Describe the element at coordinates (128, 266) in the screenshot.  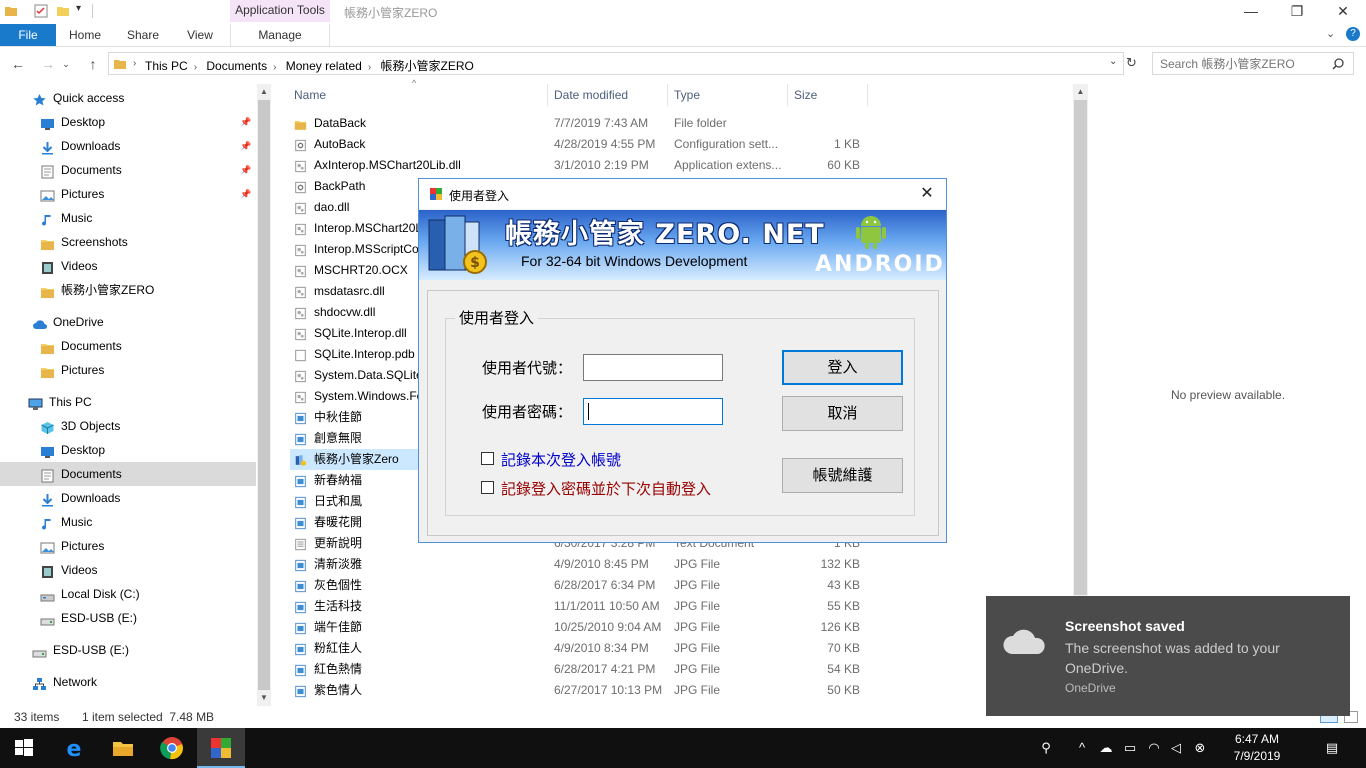
I see `sidebar-item-videos: Videos` at that location.